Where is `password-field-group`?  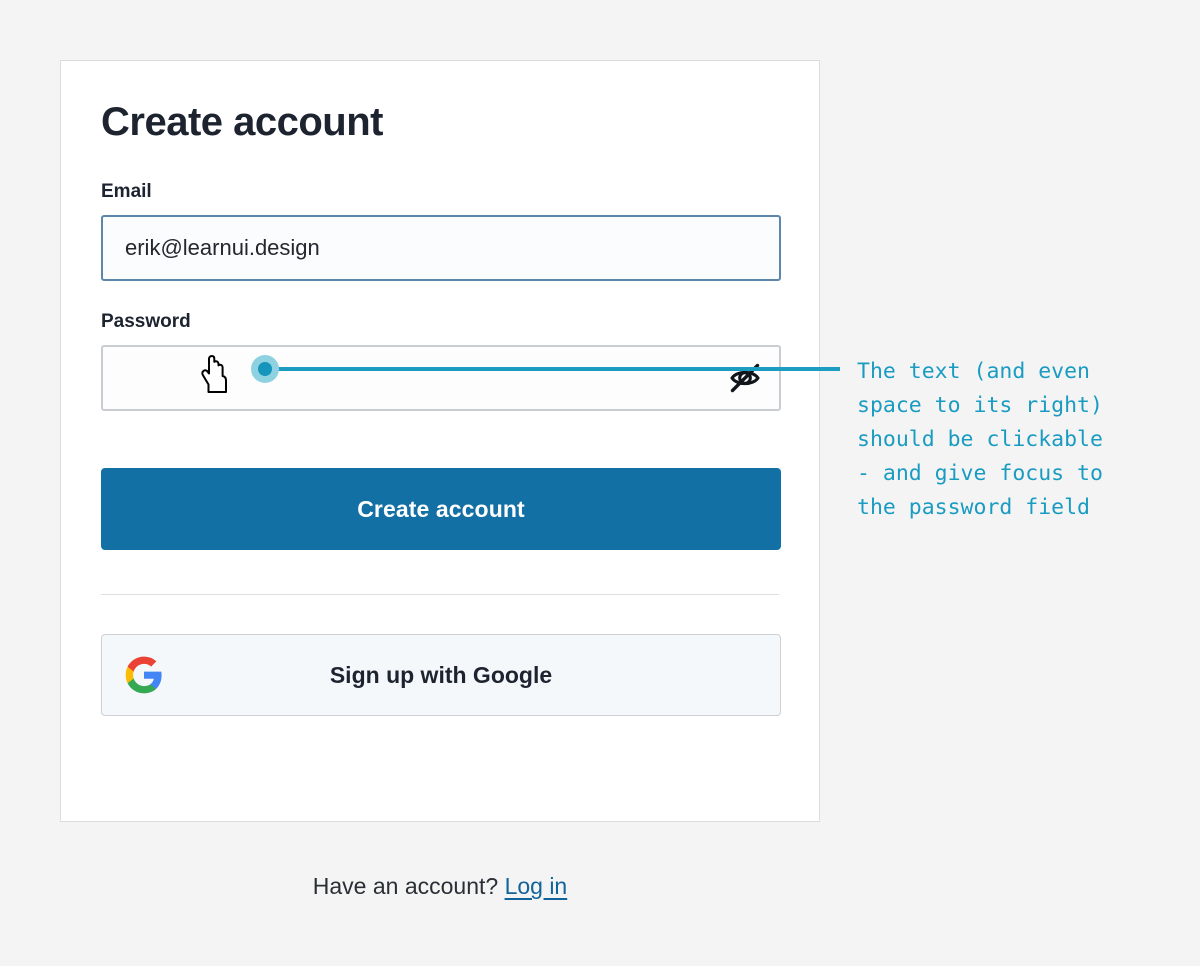 password-field-group is located at coordinates (441, 378).